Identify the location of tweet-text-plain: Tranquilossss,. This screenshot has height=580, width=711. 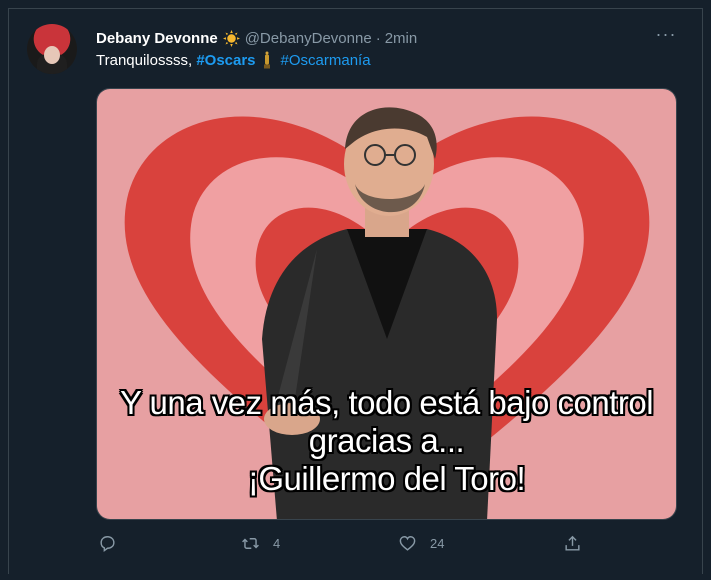
(146, 60).